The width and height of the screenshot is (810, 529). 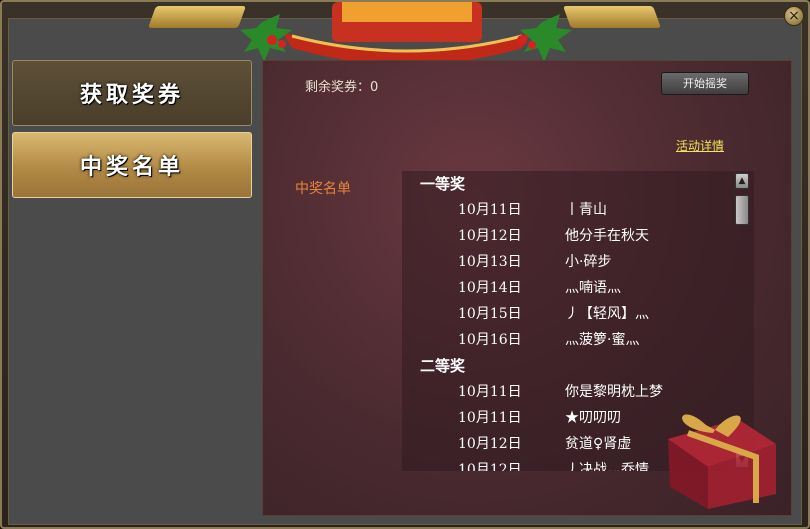 I want to click on list-item: 10月14日 灬喃语灬, so click(x=578, y=288).